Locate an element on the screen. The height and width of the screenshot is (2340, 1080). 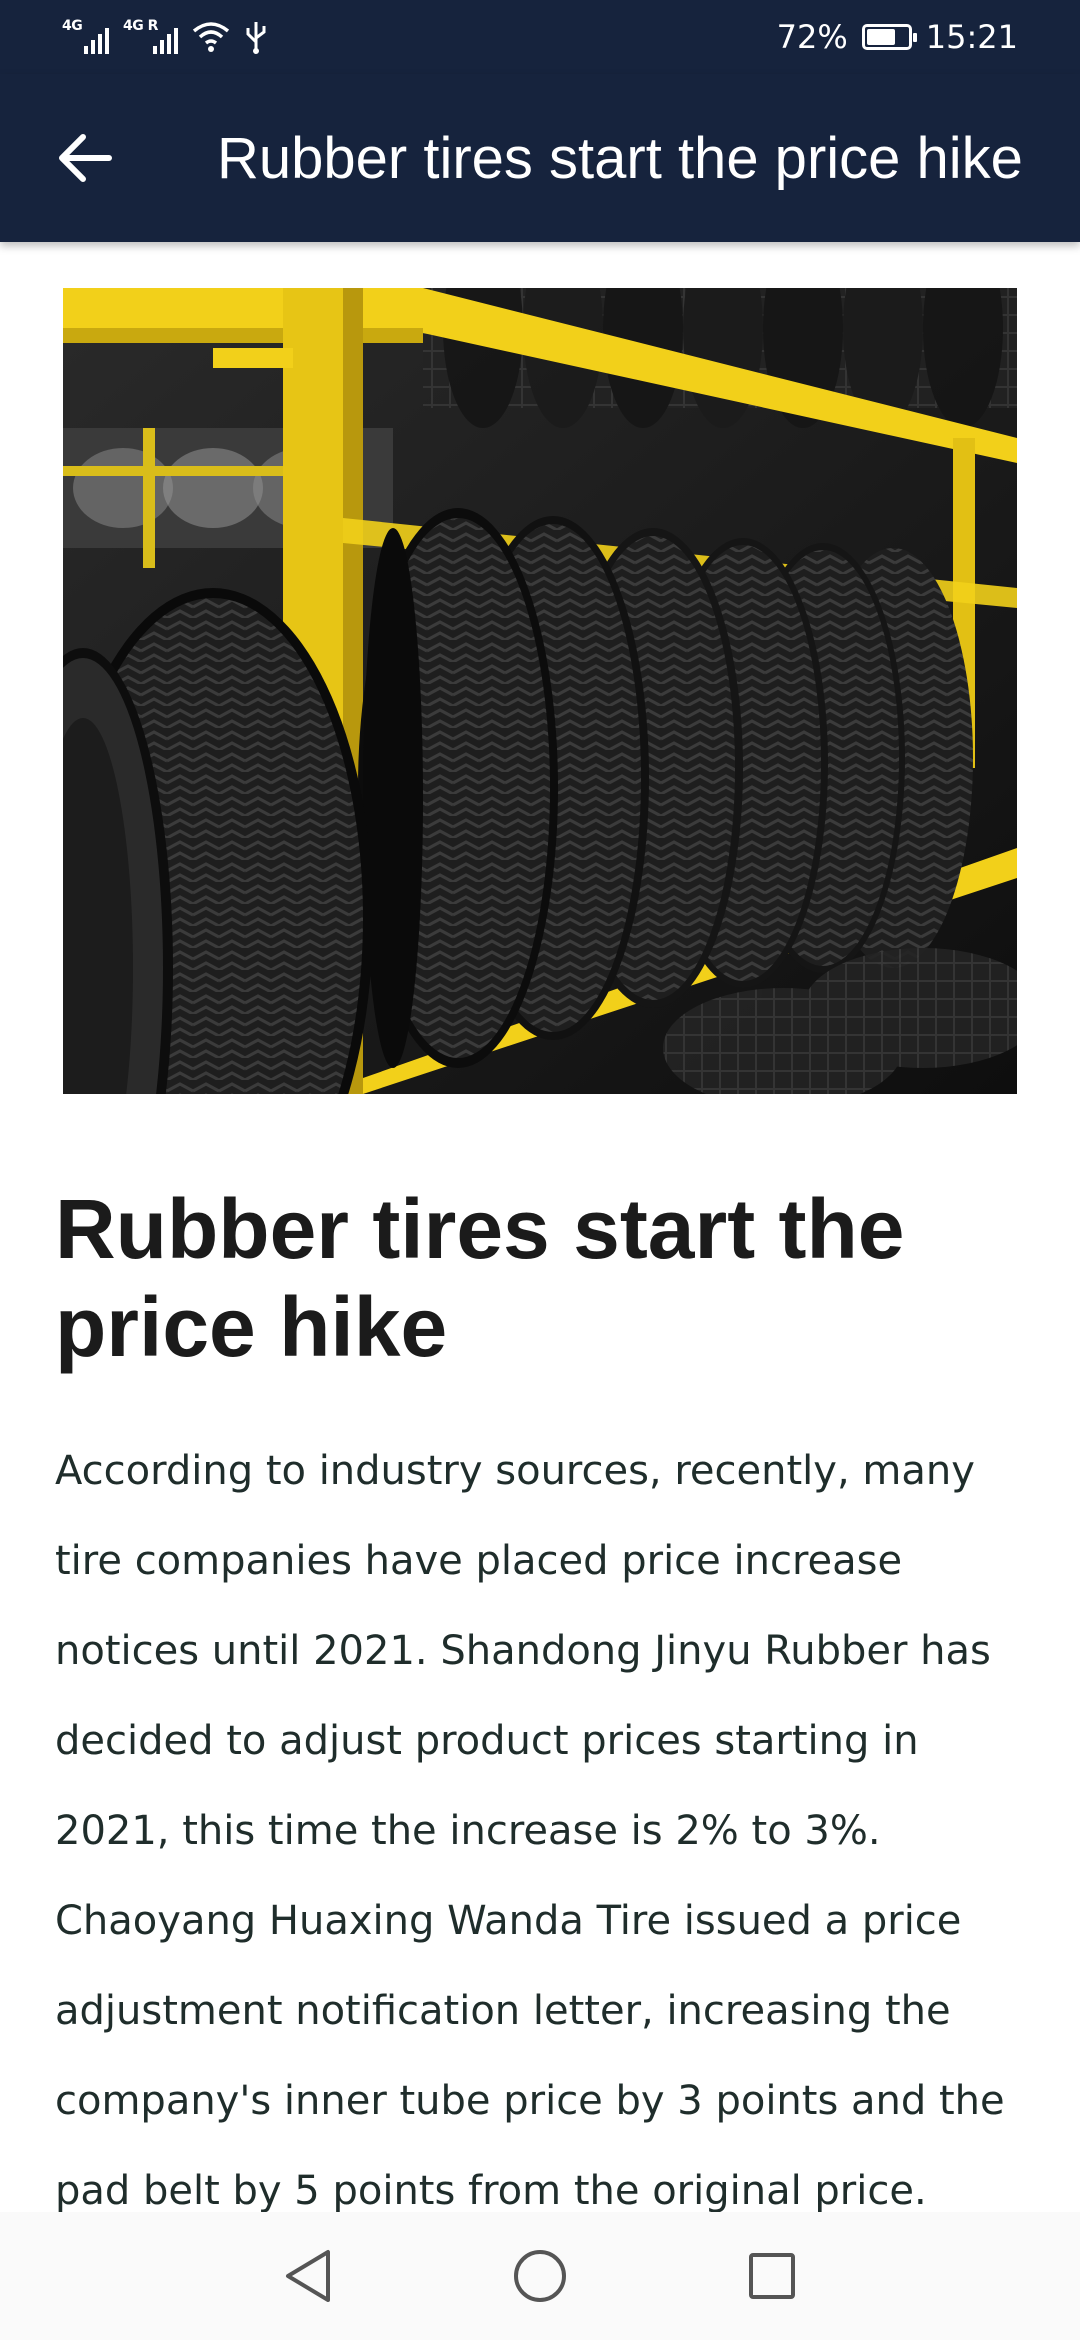
app-bar: Rubber tires start the price hike is located at coordinates (540, 158).